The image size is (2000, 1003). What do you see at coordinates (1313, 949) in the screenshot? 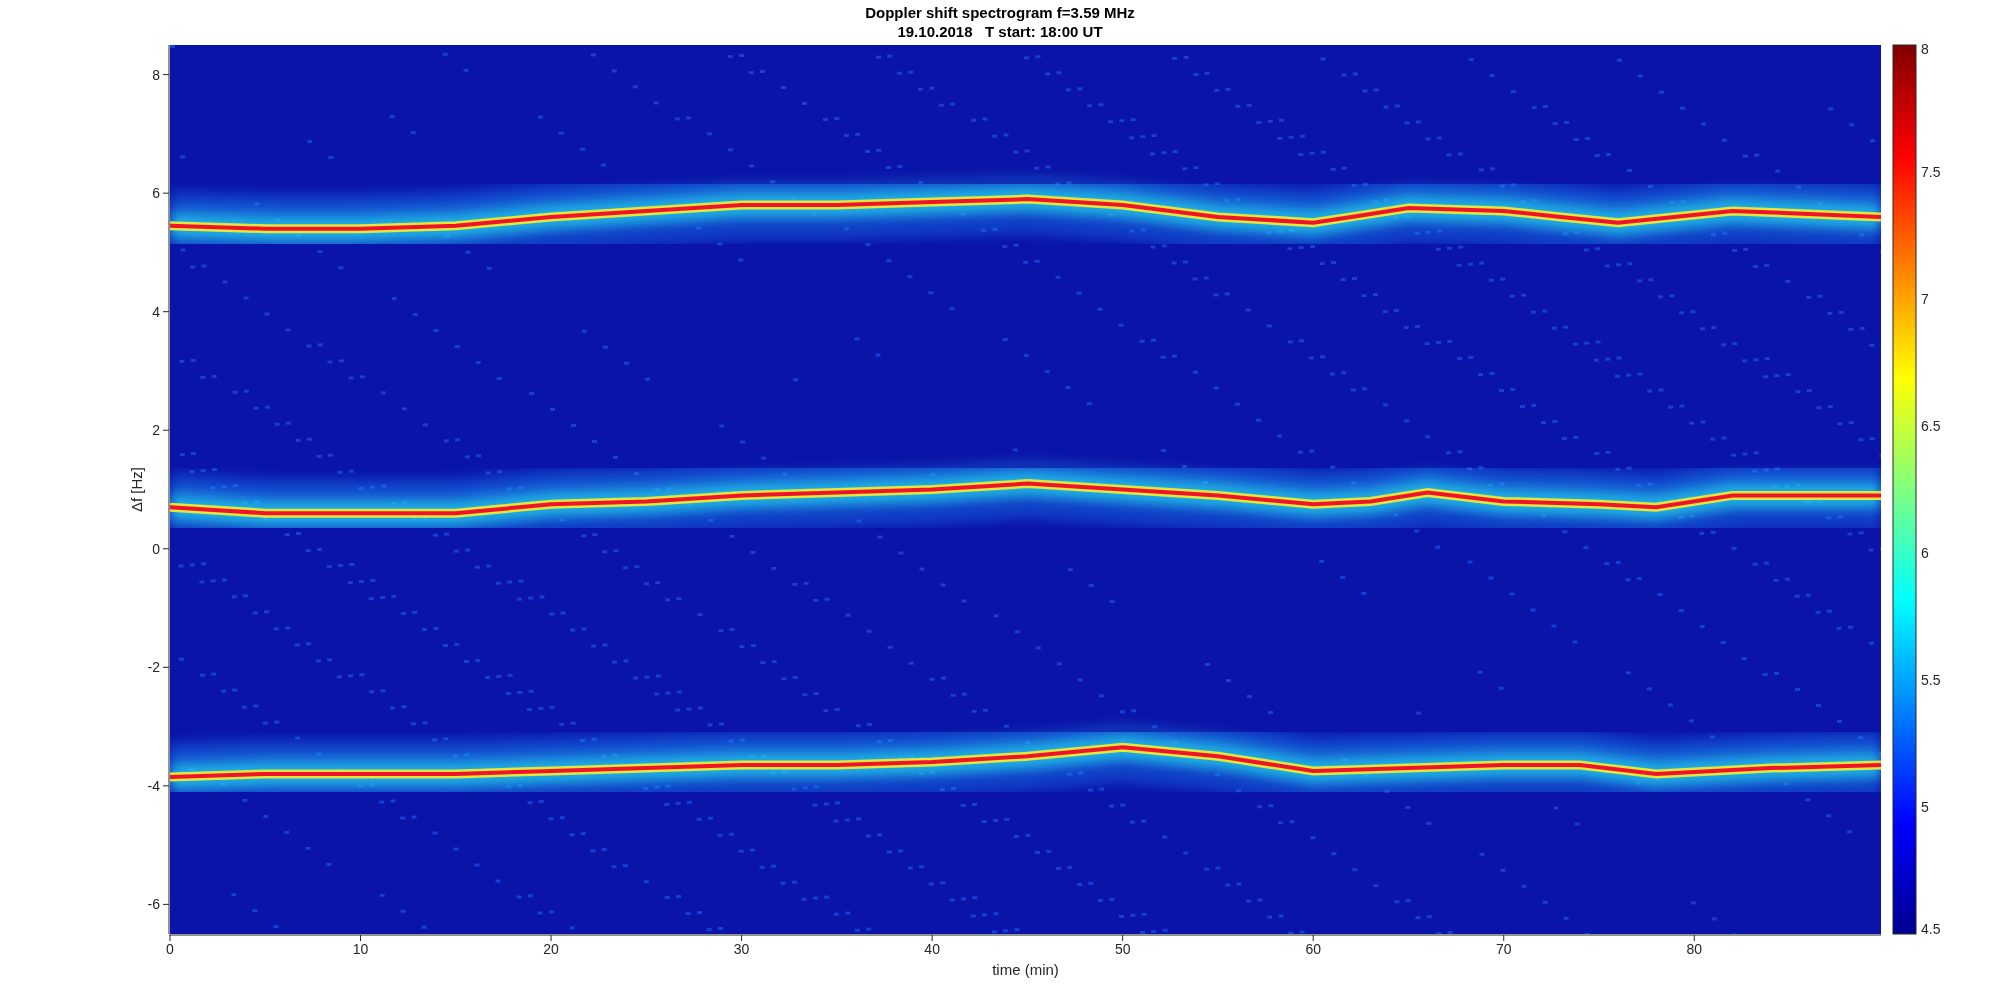
I see `x-tick-label: 60` at bounding box center [1313, 949].